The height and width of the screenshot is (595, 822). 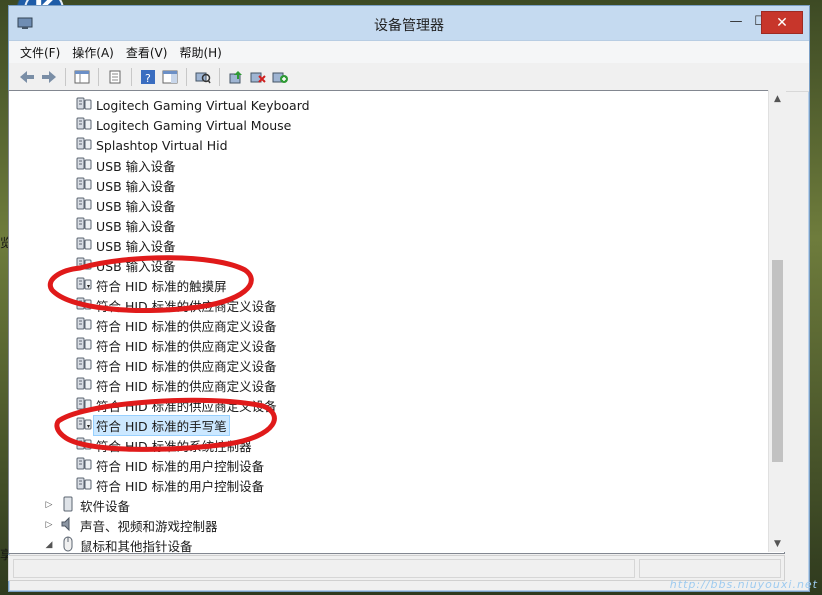 I want to click on tree-item-label: 符合 HID 标准的触摸屏, so click(x=161, y=286).